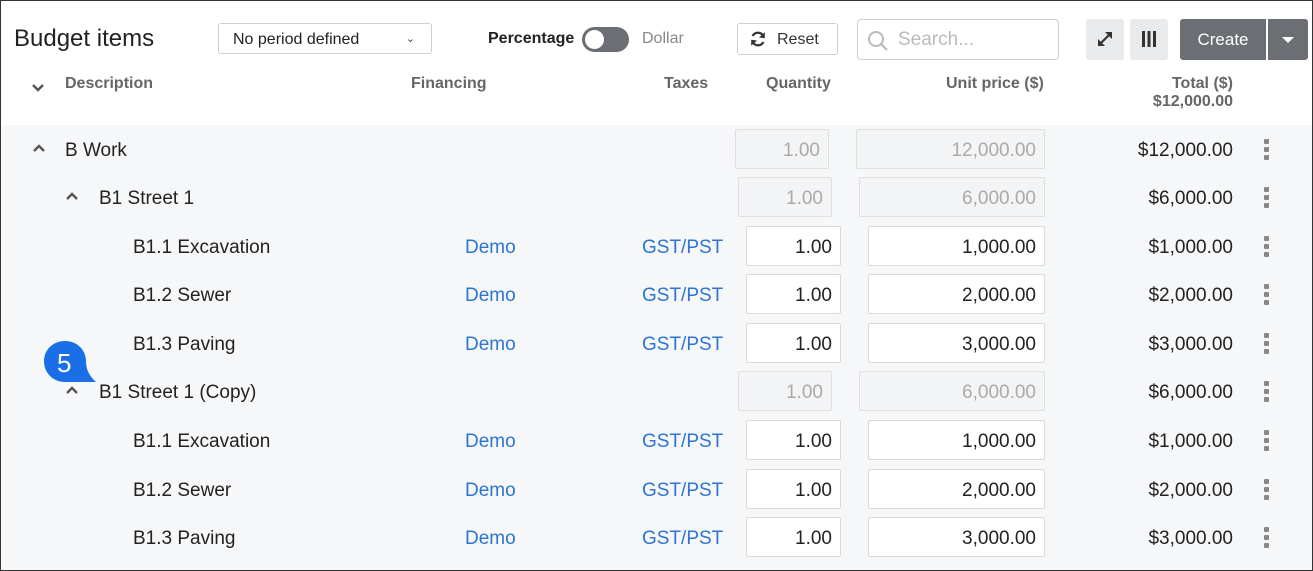  I want to click on percentage-label: Percentage, so click(531, 38).